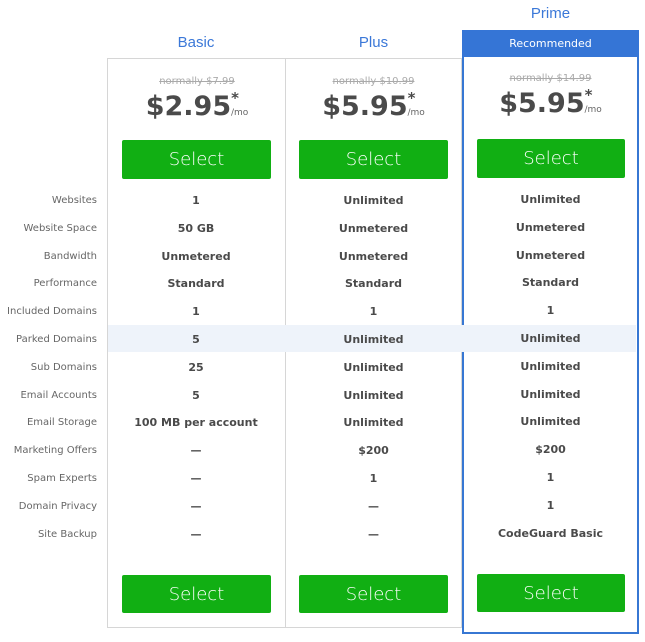 Image resolution: width=645 pixels, height=642 pixels. Describe the element at coordinates (196, 594) in the screenshot. I see `select-button-basic-bottom: Select` at that location.